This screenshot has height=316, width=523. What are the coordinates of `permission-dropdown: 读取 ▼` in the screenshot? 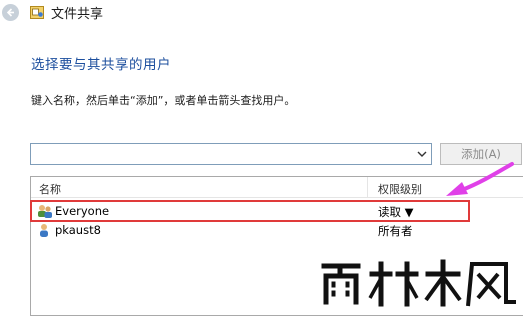 It's located at (396, 212).